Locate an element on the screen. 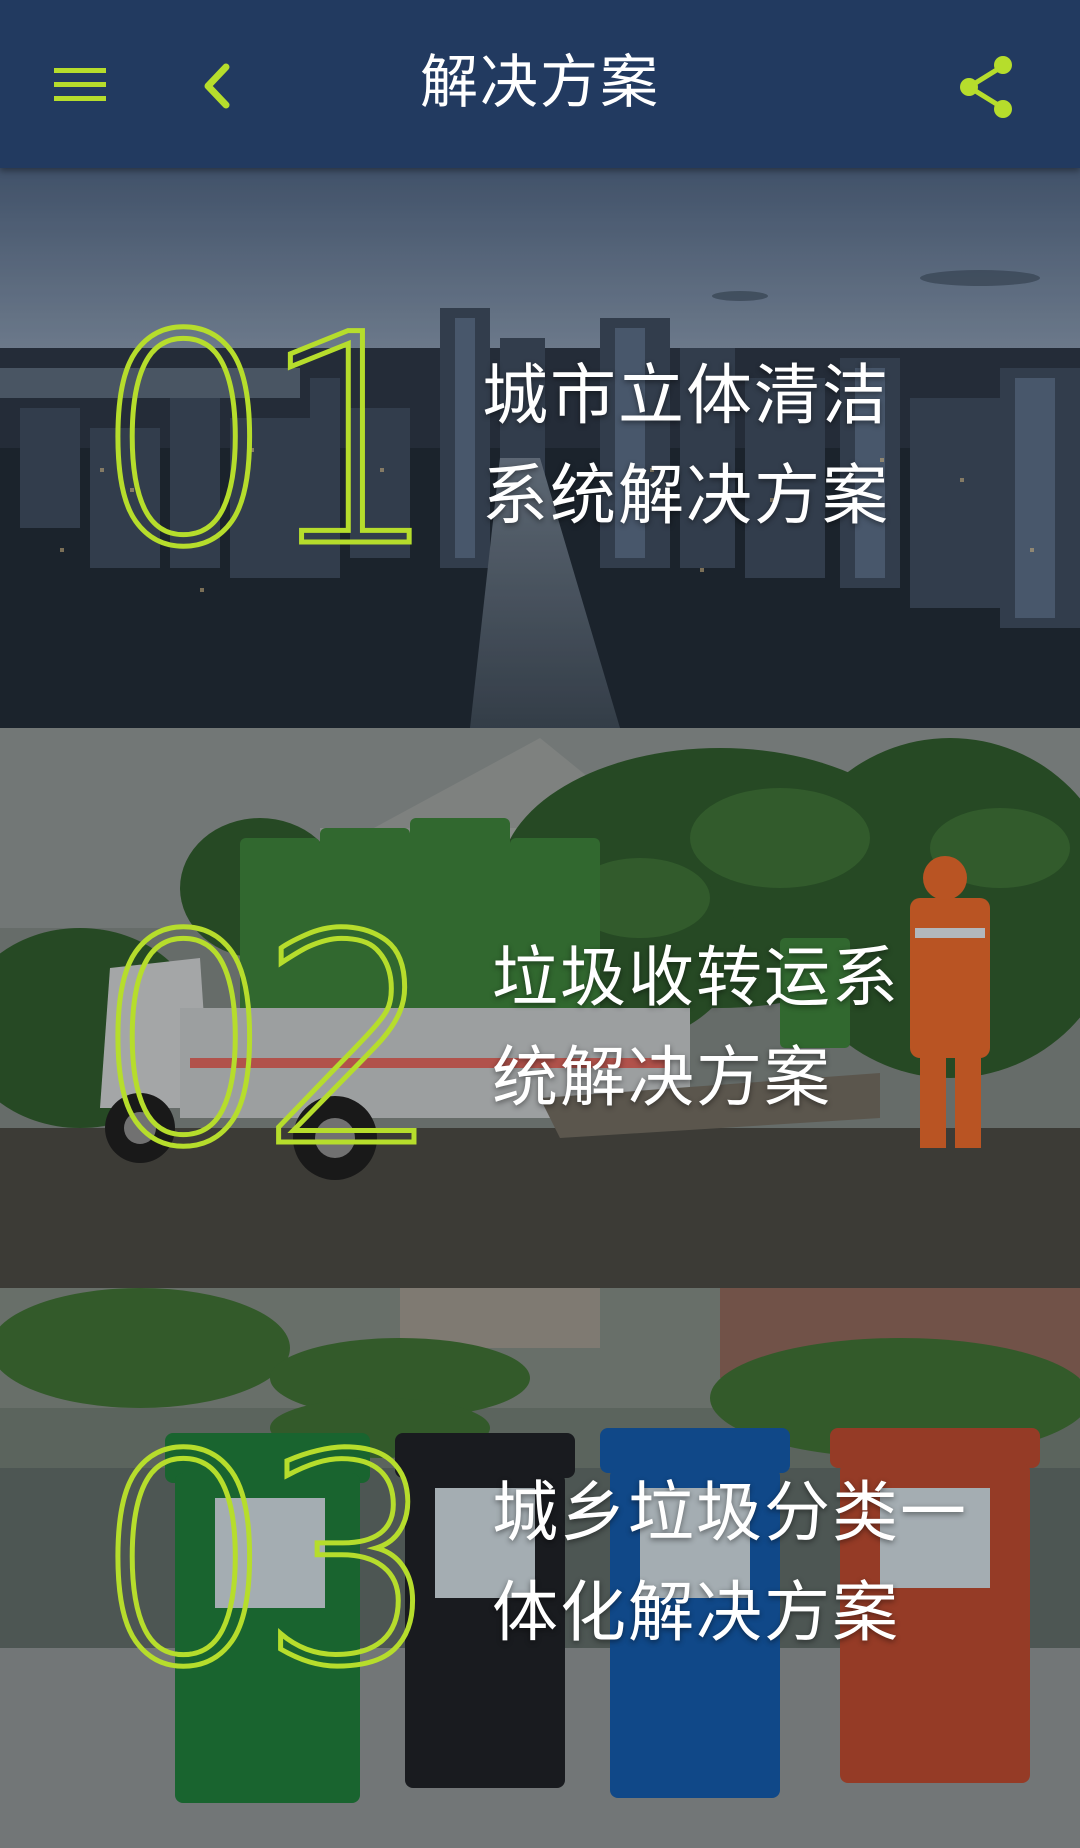  solution-title: 城市立体清洁 系统解决方案 is located at coordinates (686, 446).